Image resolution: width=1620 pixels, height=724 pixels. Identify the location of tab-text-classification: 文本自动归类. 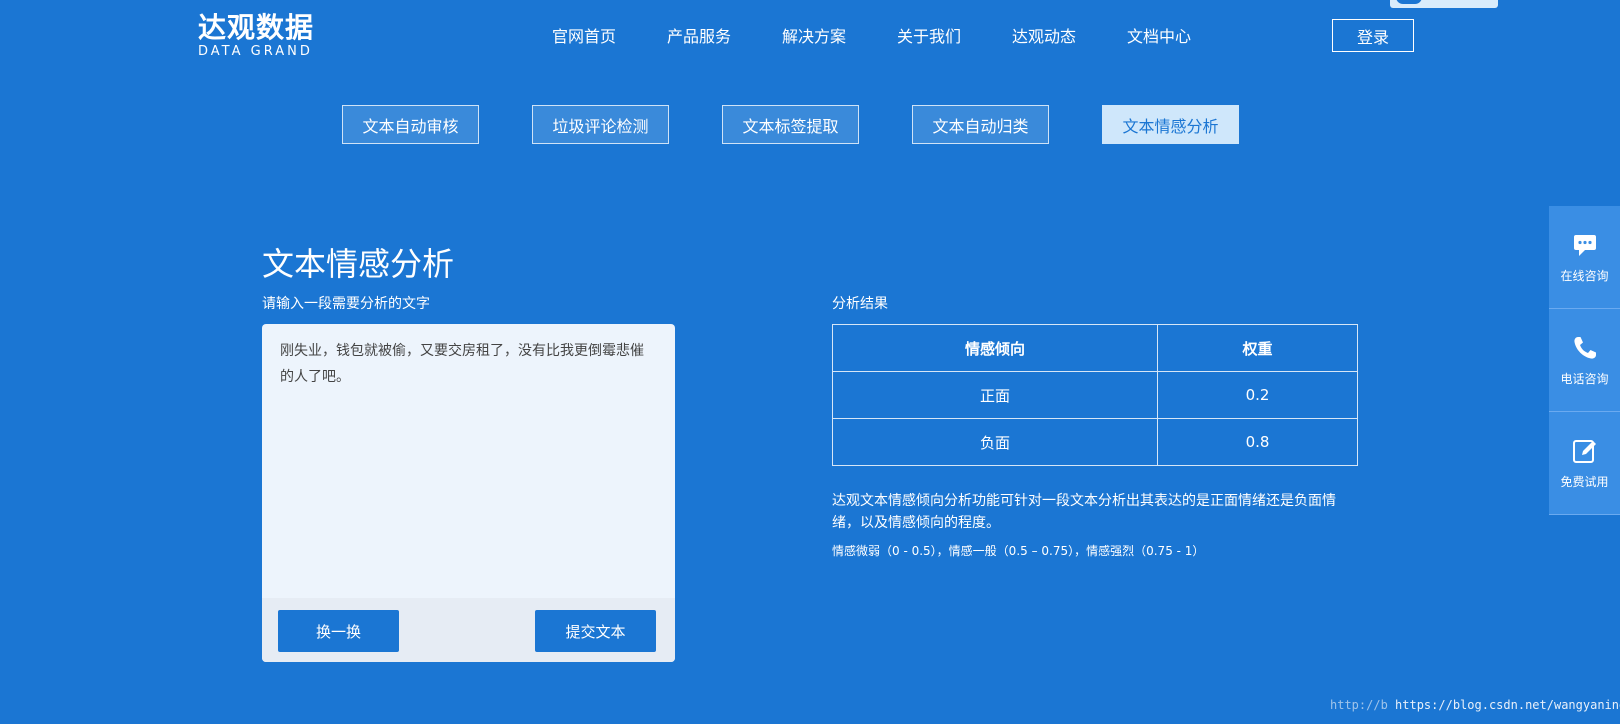
(980, 124).